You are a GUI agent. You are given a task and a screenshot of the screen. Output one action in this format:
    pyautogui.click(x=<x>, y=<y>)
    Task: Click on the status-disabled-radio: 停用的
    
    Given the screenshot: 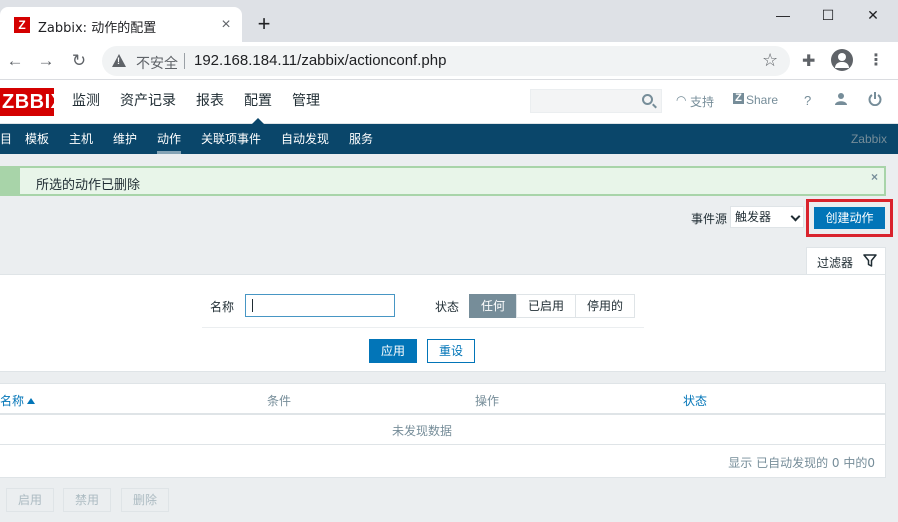 What is the action you would take?
    pyautogui.click(x=605, y=306)
    